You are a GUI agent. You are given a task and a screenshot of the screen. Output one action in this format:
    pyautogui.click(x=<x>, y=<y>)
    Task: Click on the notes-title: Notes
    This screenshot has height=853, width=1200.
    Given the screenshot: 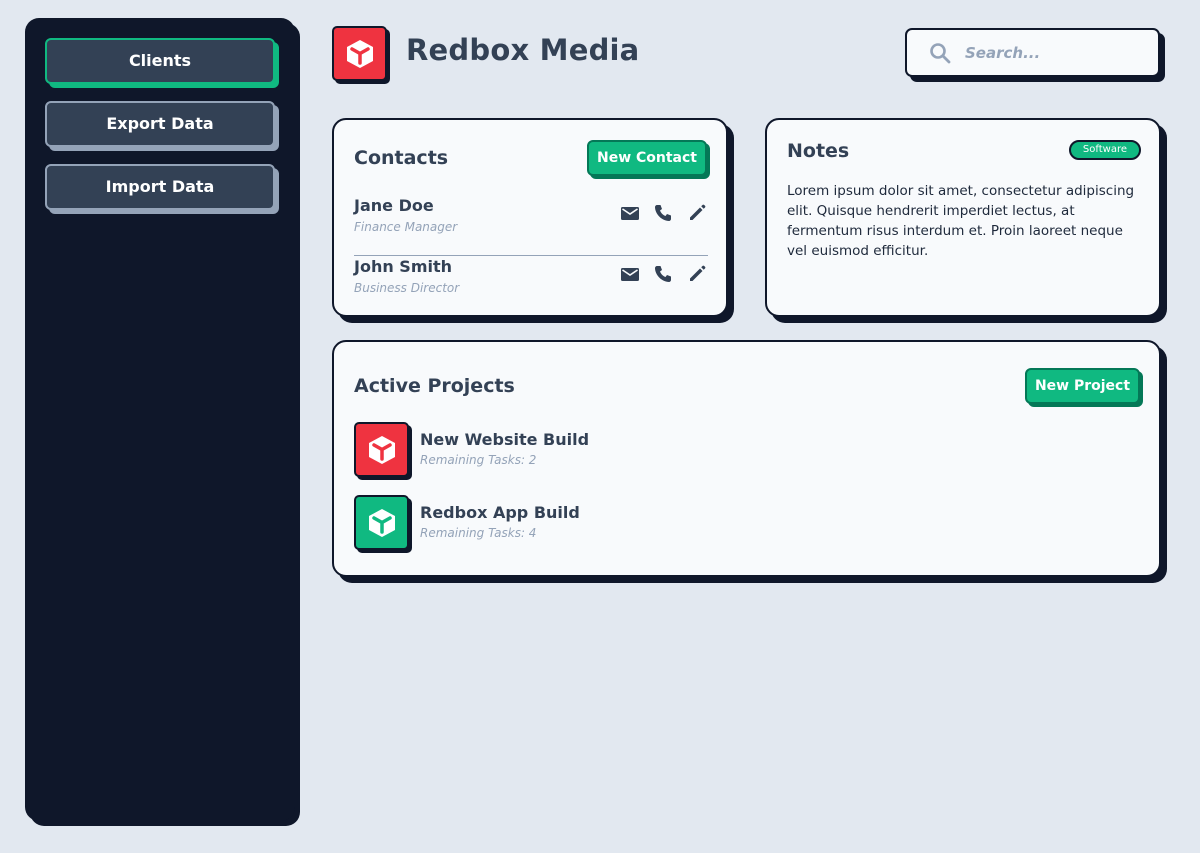 What is the action you would take?
    pyautogui.click(x=818, y=151)
    